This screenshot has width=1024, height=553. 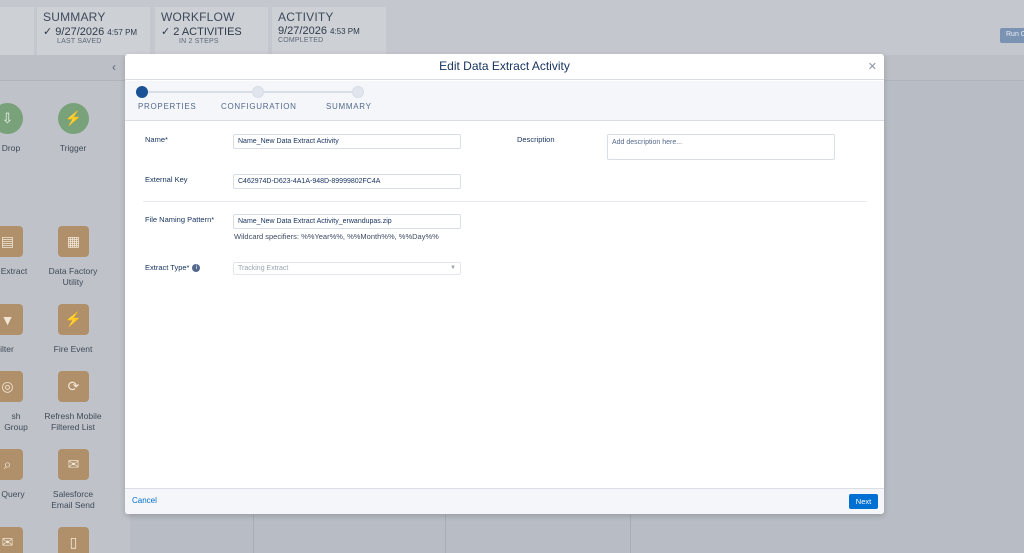 I want to click on palette-label: sh Group, so click(x=16, y=421).